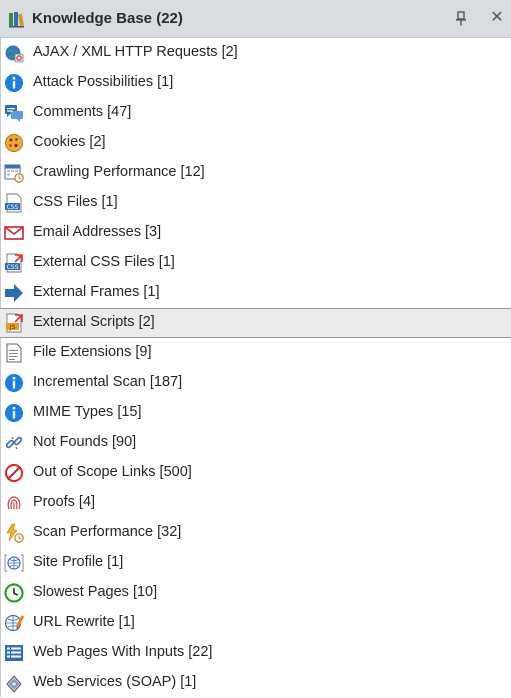  Describe the element at coordinates (14, 653) in the screenshot. I see `list-icon` at that location.